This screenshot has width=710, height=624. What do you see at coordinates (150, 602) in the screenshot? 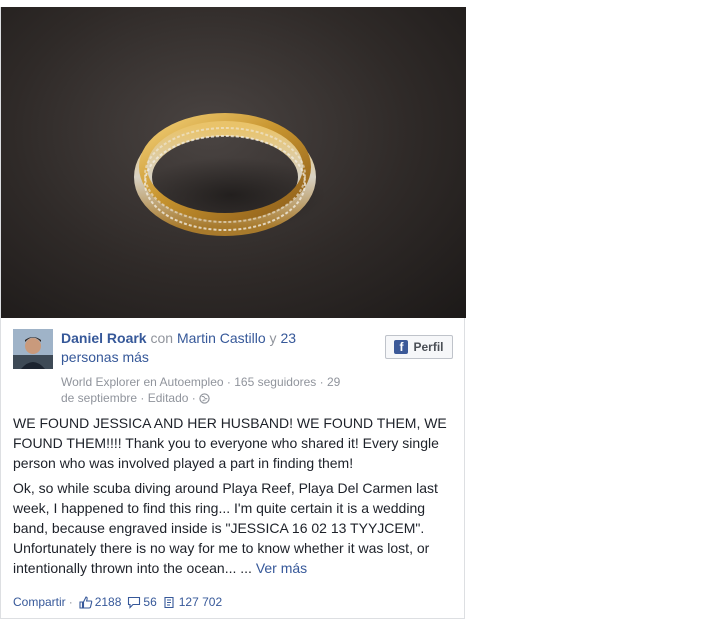
I see `comments-count: 56` at bounding box center [150, 602].